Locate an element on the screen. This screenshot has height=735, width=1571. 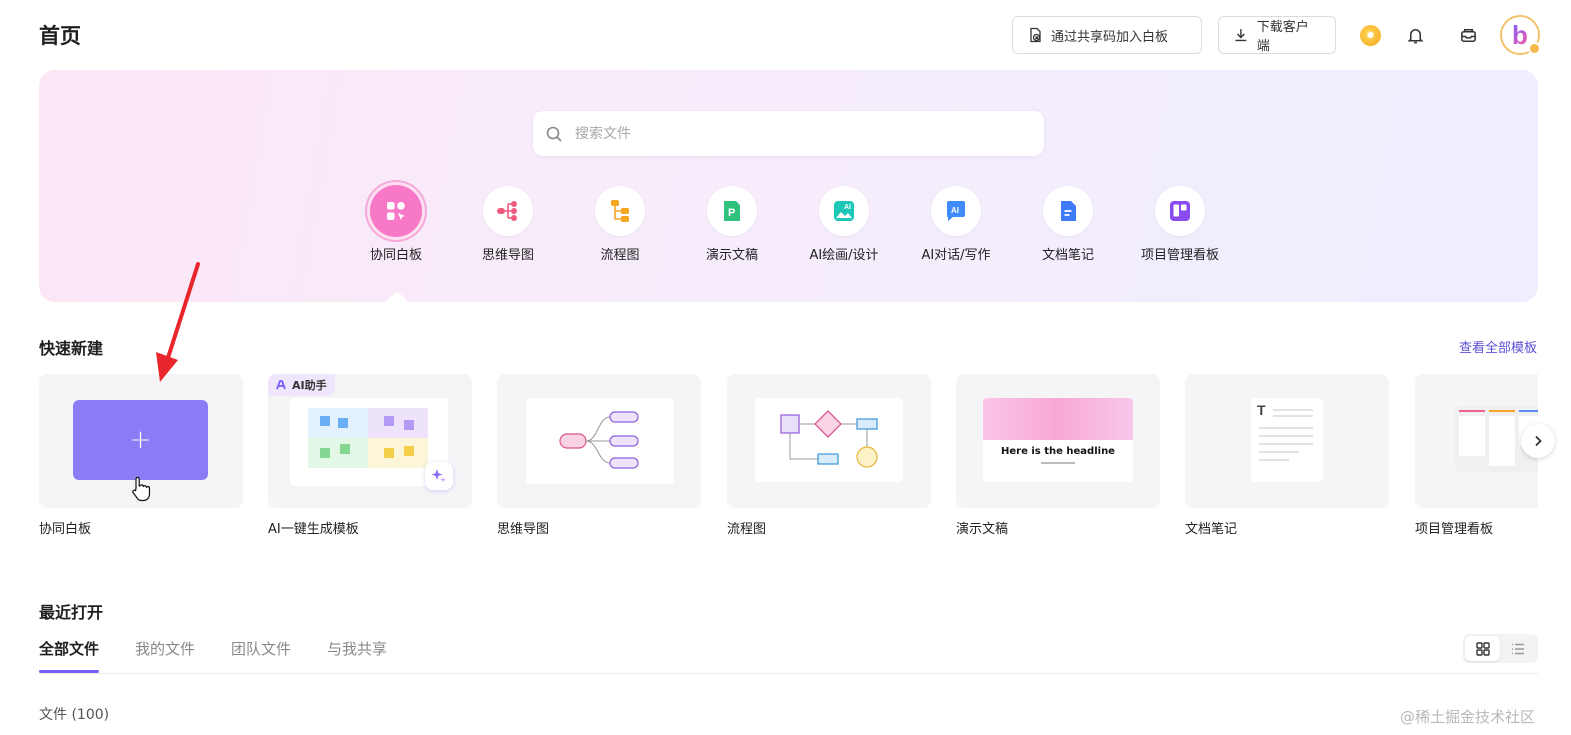
avatar-letter: b is located at coordinates (1520, 35).